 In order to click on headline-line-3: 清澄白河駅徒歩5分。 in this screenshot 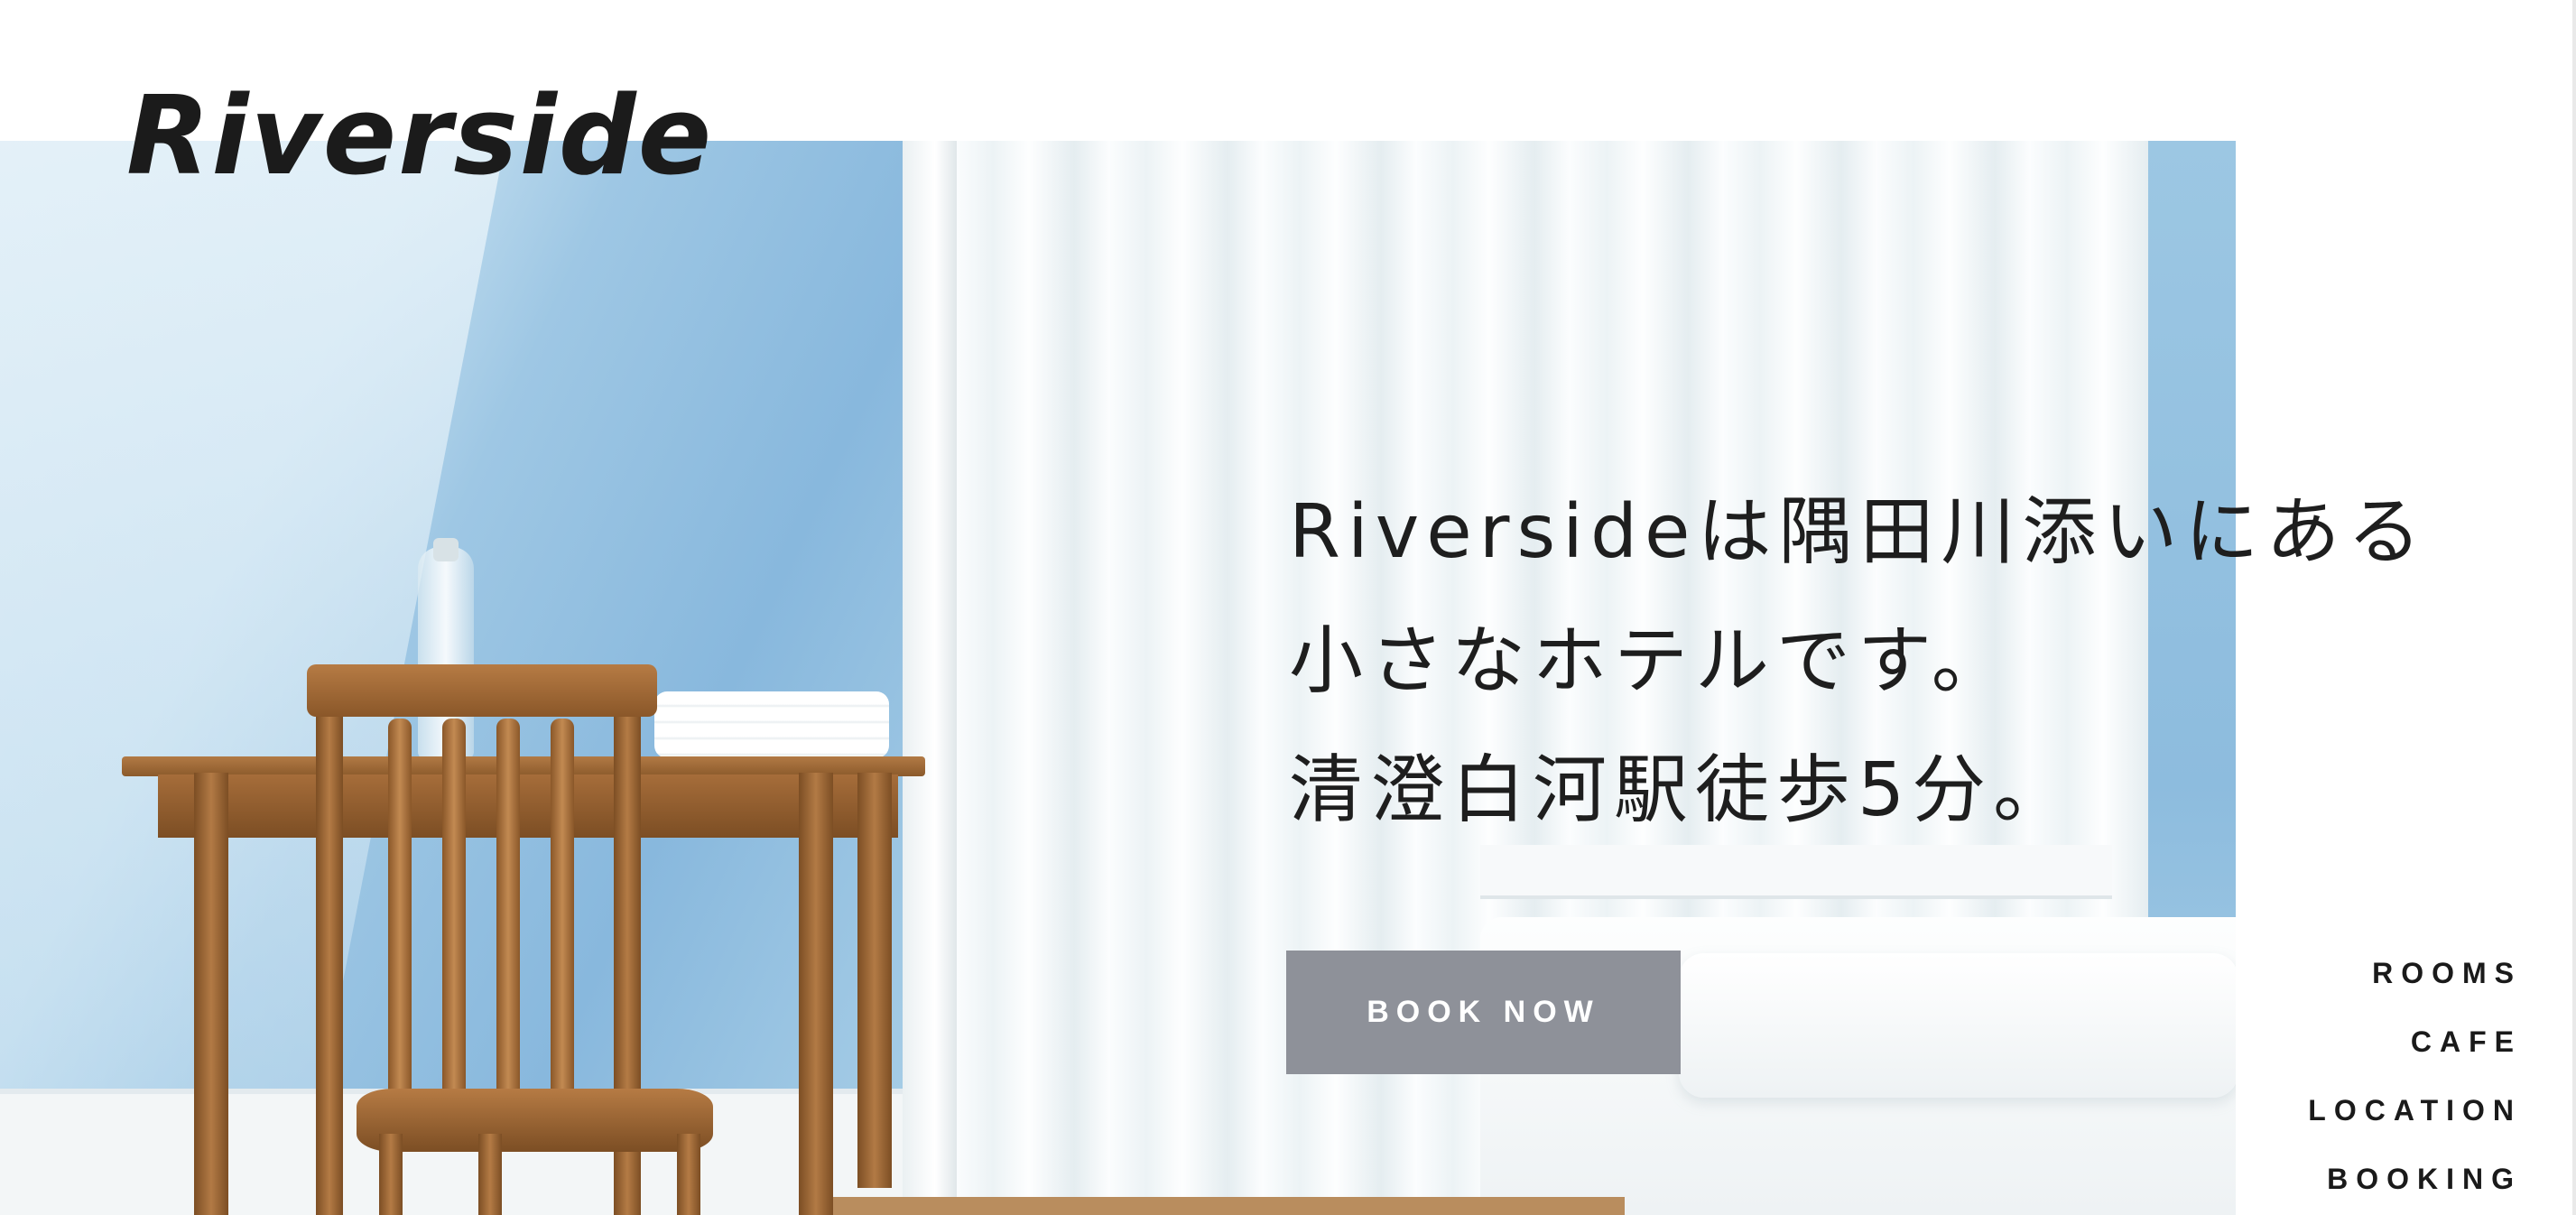, I will do `click(1682, 790)`.